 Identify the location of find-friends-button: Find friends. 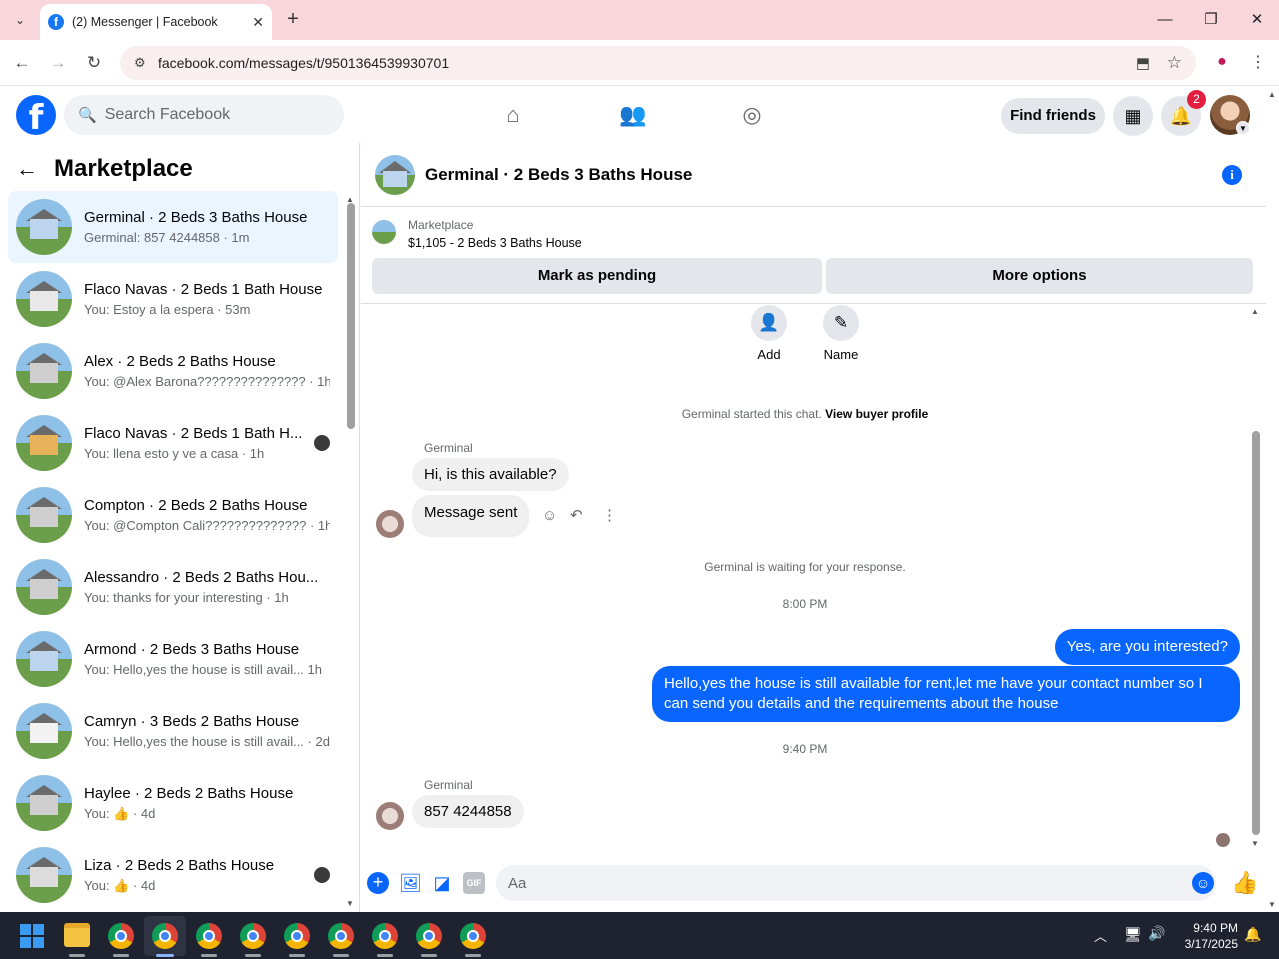
(1053, 116).